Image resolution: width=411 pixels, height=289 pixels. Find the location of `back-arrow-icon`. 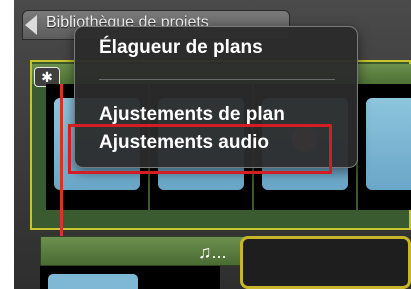

back-arrow-icon is located at coordinates (31, 25).